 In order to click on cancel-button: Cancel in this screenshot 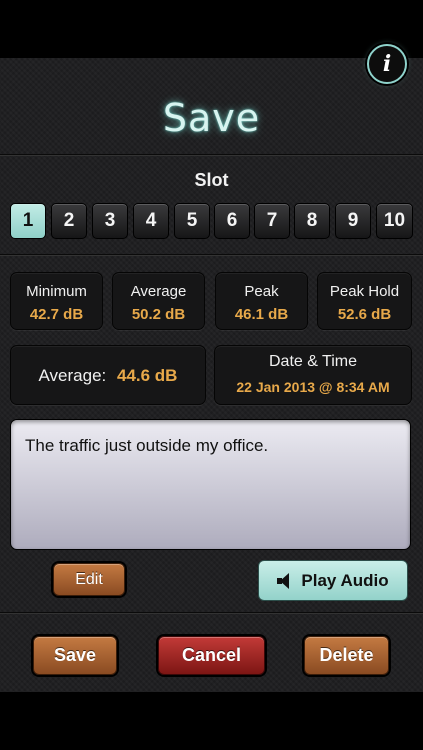, I will do `click(211, 655)`.